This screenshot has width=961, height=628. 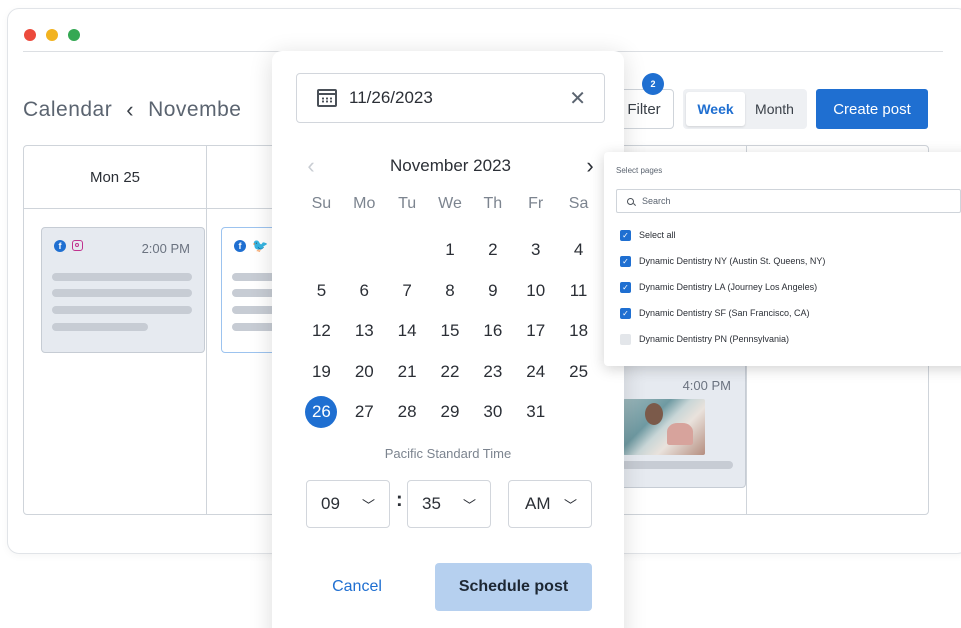 I want to click on create-post-button: Create post, so click(x=872, y=109).